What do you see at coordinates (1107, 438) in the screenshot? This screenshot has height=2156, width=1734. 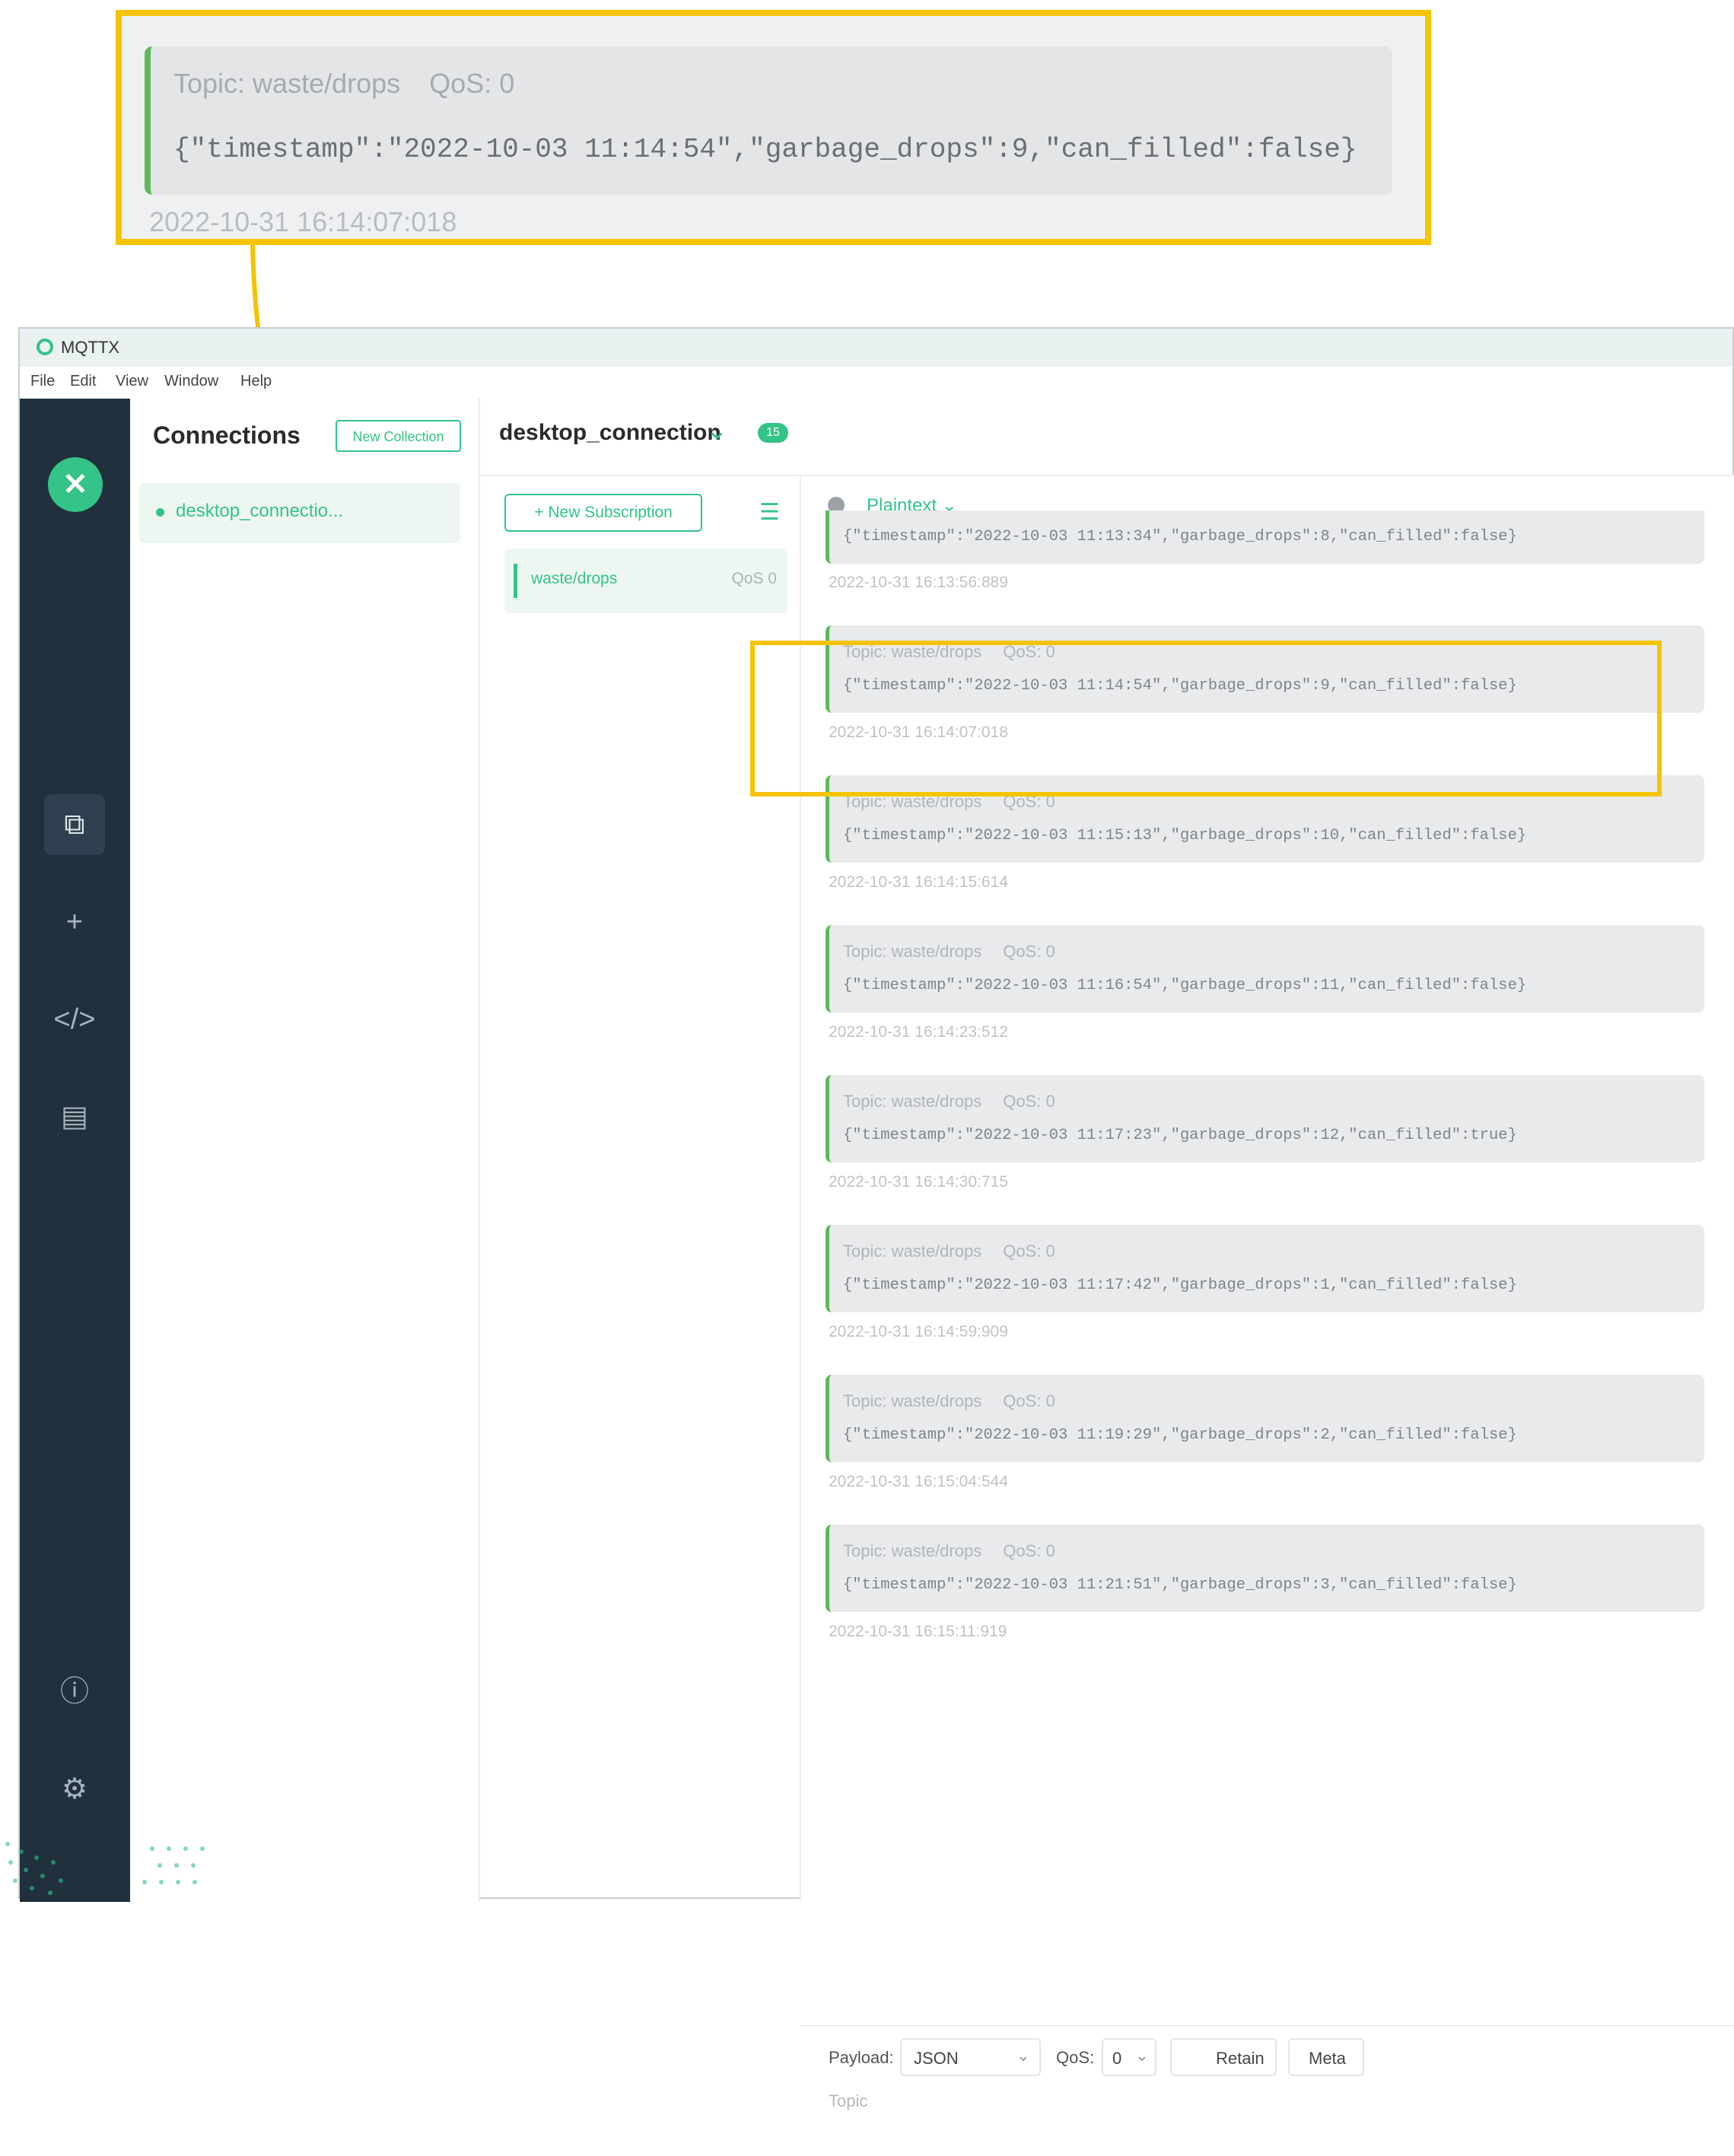 I see `connection-header: desktop_connection ⌄ 15` at bounding box center [1107, 438].